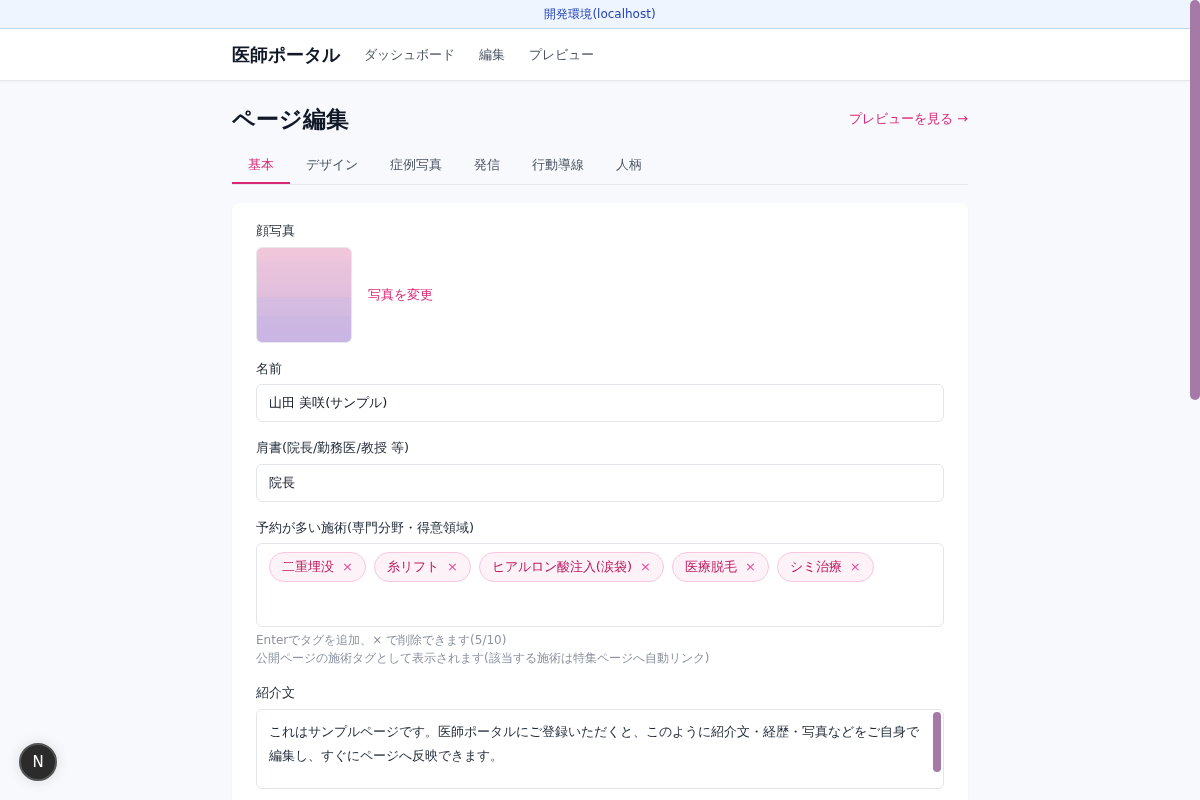 The width and height of the screenshot is (1200, 800). What do you see at coordinates (276, 231) in the screenshot?
I see `field-label: 顔写真` at bounding box center [276, 231].